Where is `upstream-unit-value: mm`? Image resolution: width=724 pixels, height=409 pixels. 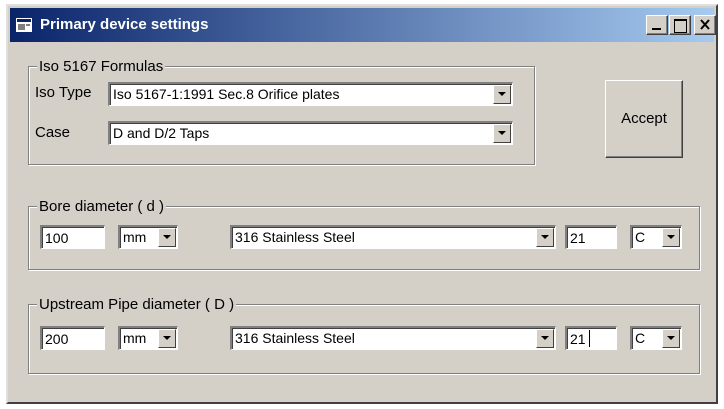 upstream-unit-value: mm is located at coordinates (135, 338).